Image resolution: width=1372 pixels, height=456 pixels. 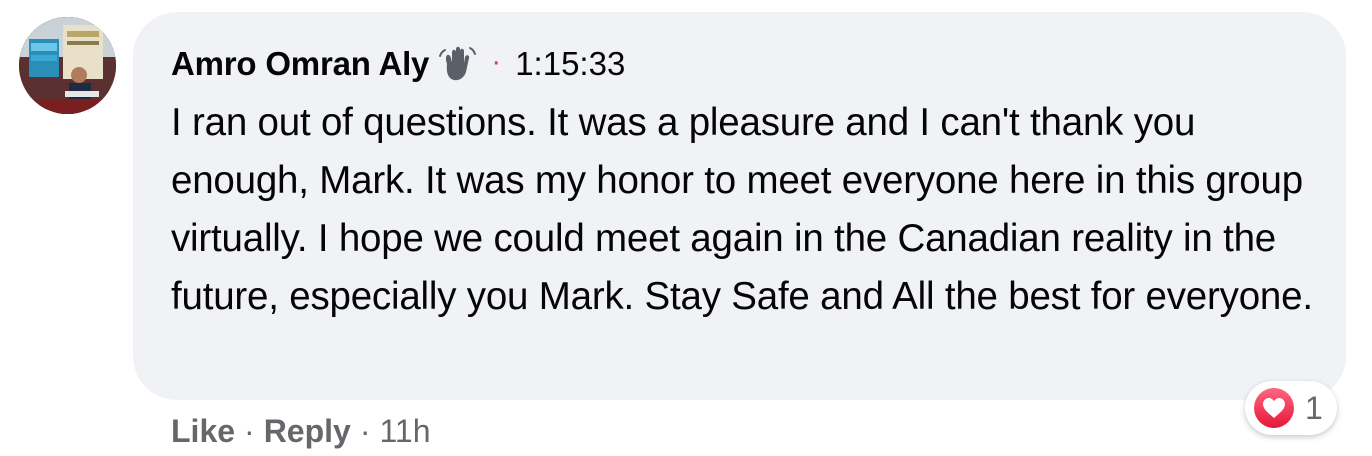 What do you see at coordinates (404, 431) in the screenshot?
I see `comment-age: 11h` at bounding box center [404, 431].